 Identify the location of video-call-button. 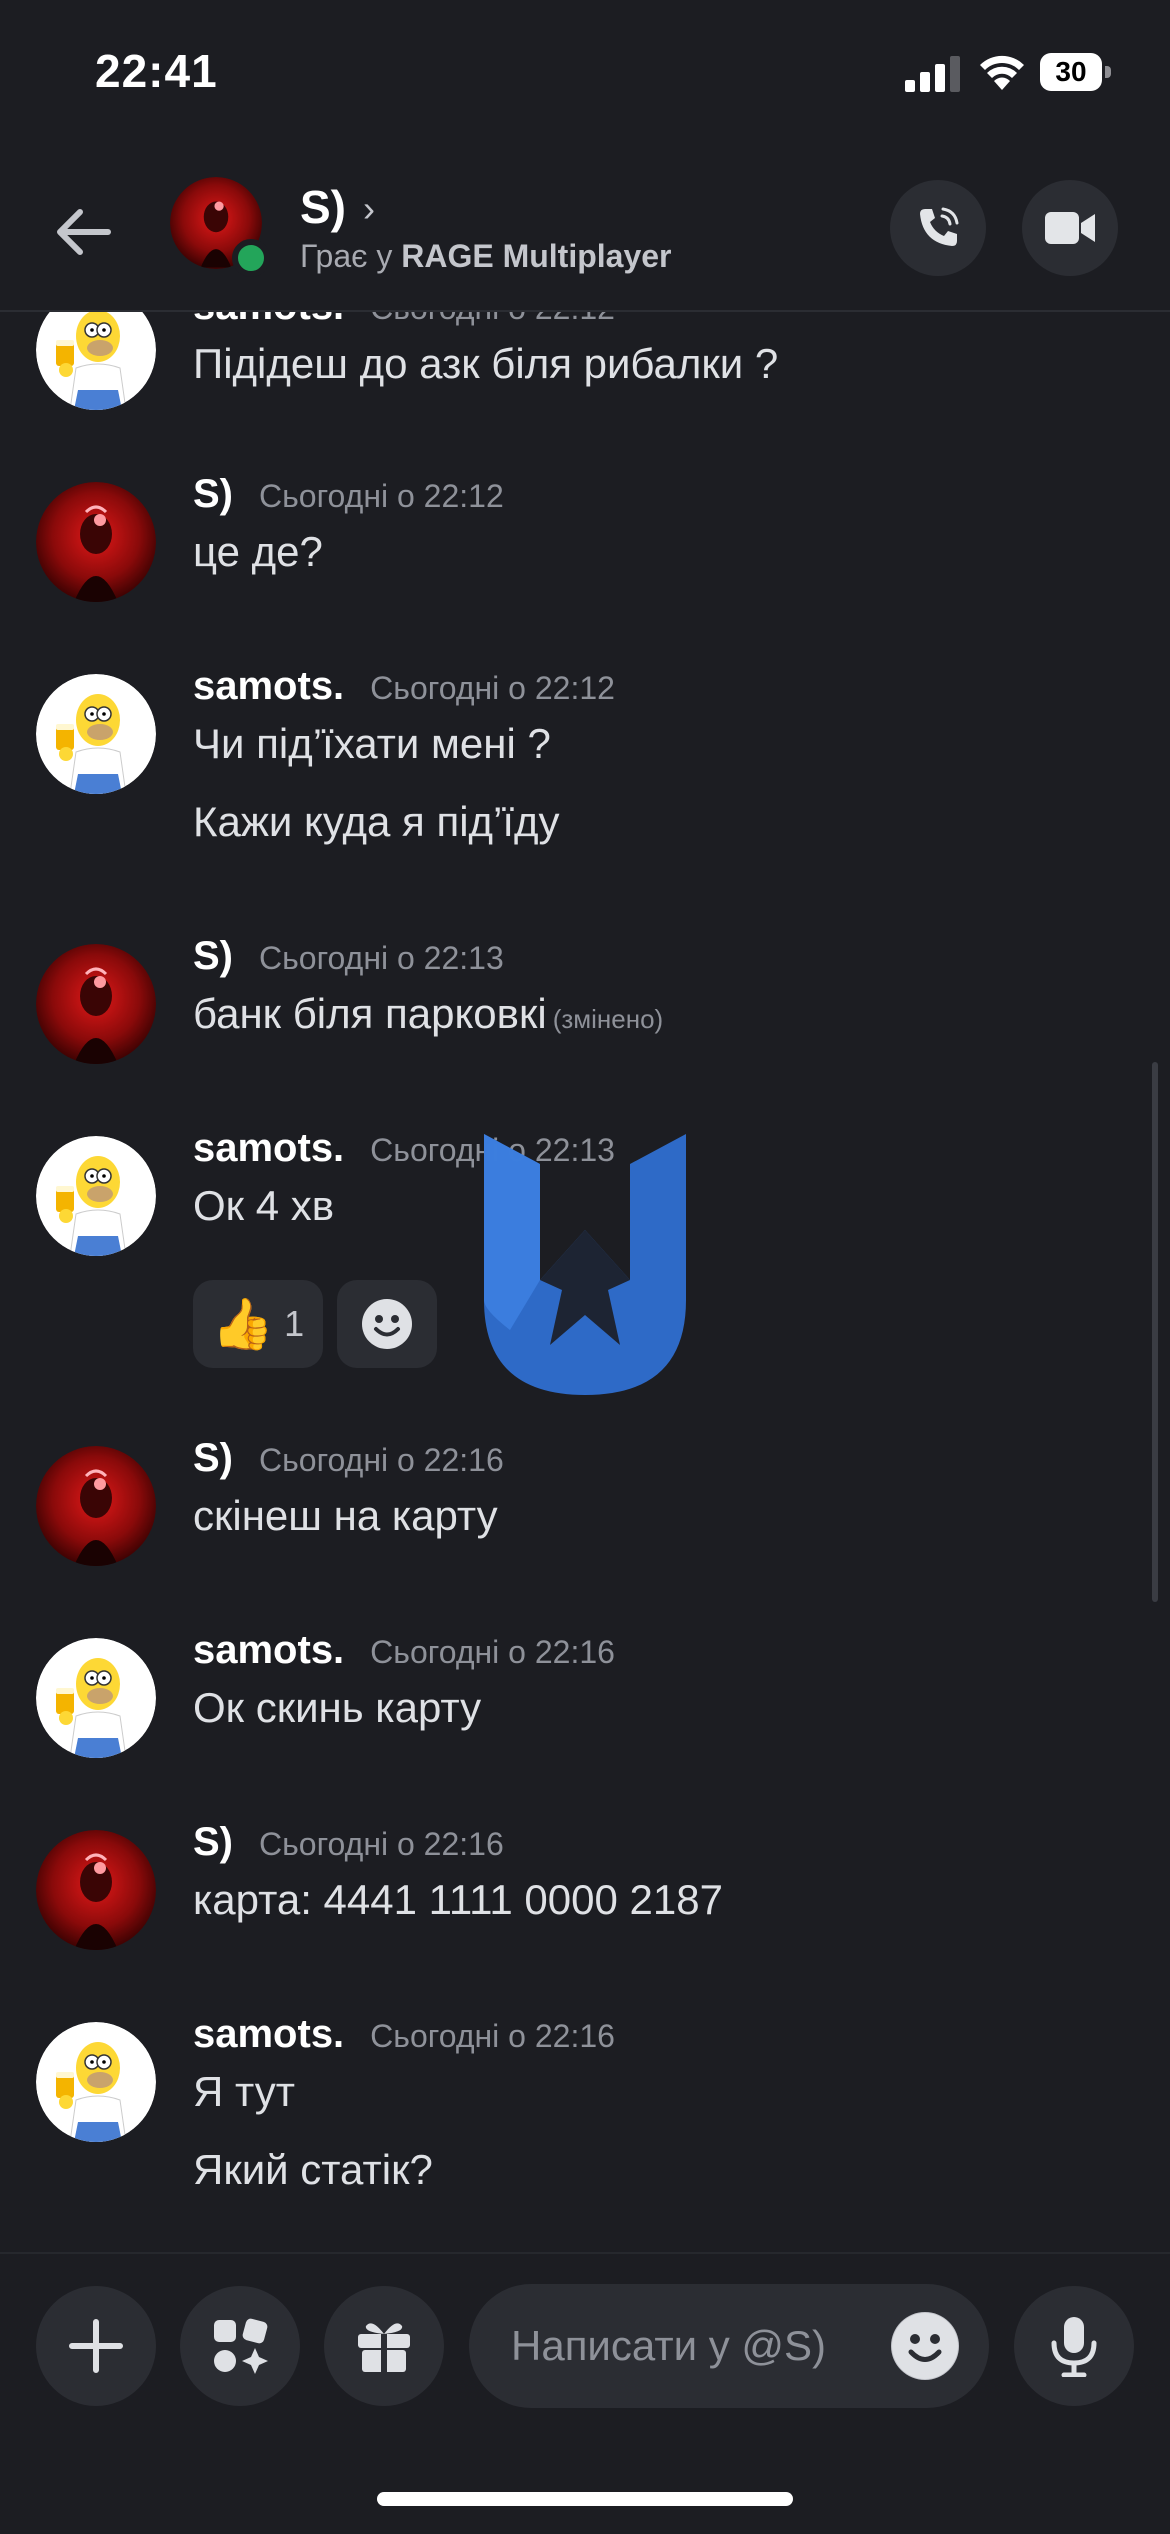
(1070, 228).